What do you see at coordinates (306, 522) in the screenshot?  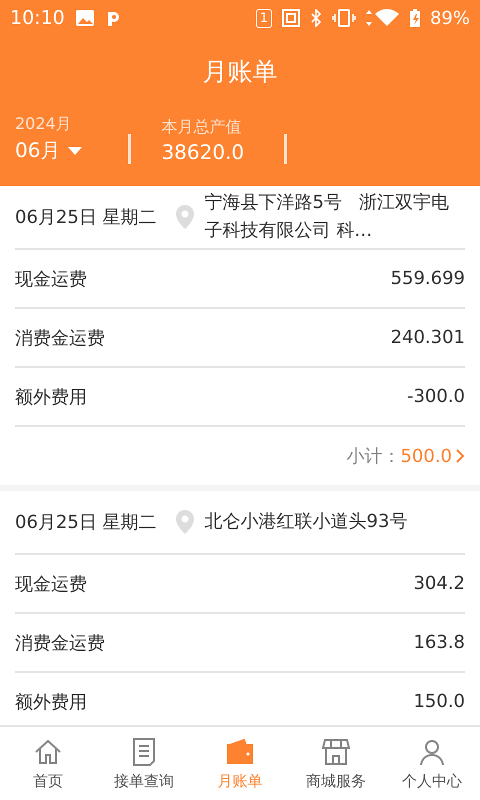 I see `bill-address: 北仑小港红联小道头93号` at bounding box center [306, 522].